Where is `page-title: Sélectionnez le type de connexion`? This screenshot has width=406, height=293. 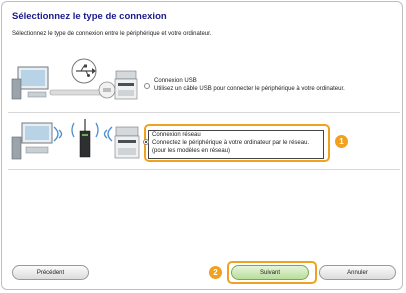 page-title: Sélectionnez le type de connexion is located at coordinates (89, 16).